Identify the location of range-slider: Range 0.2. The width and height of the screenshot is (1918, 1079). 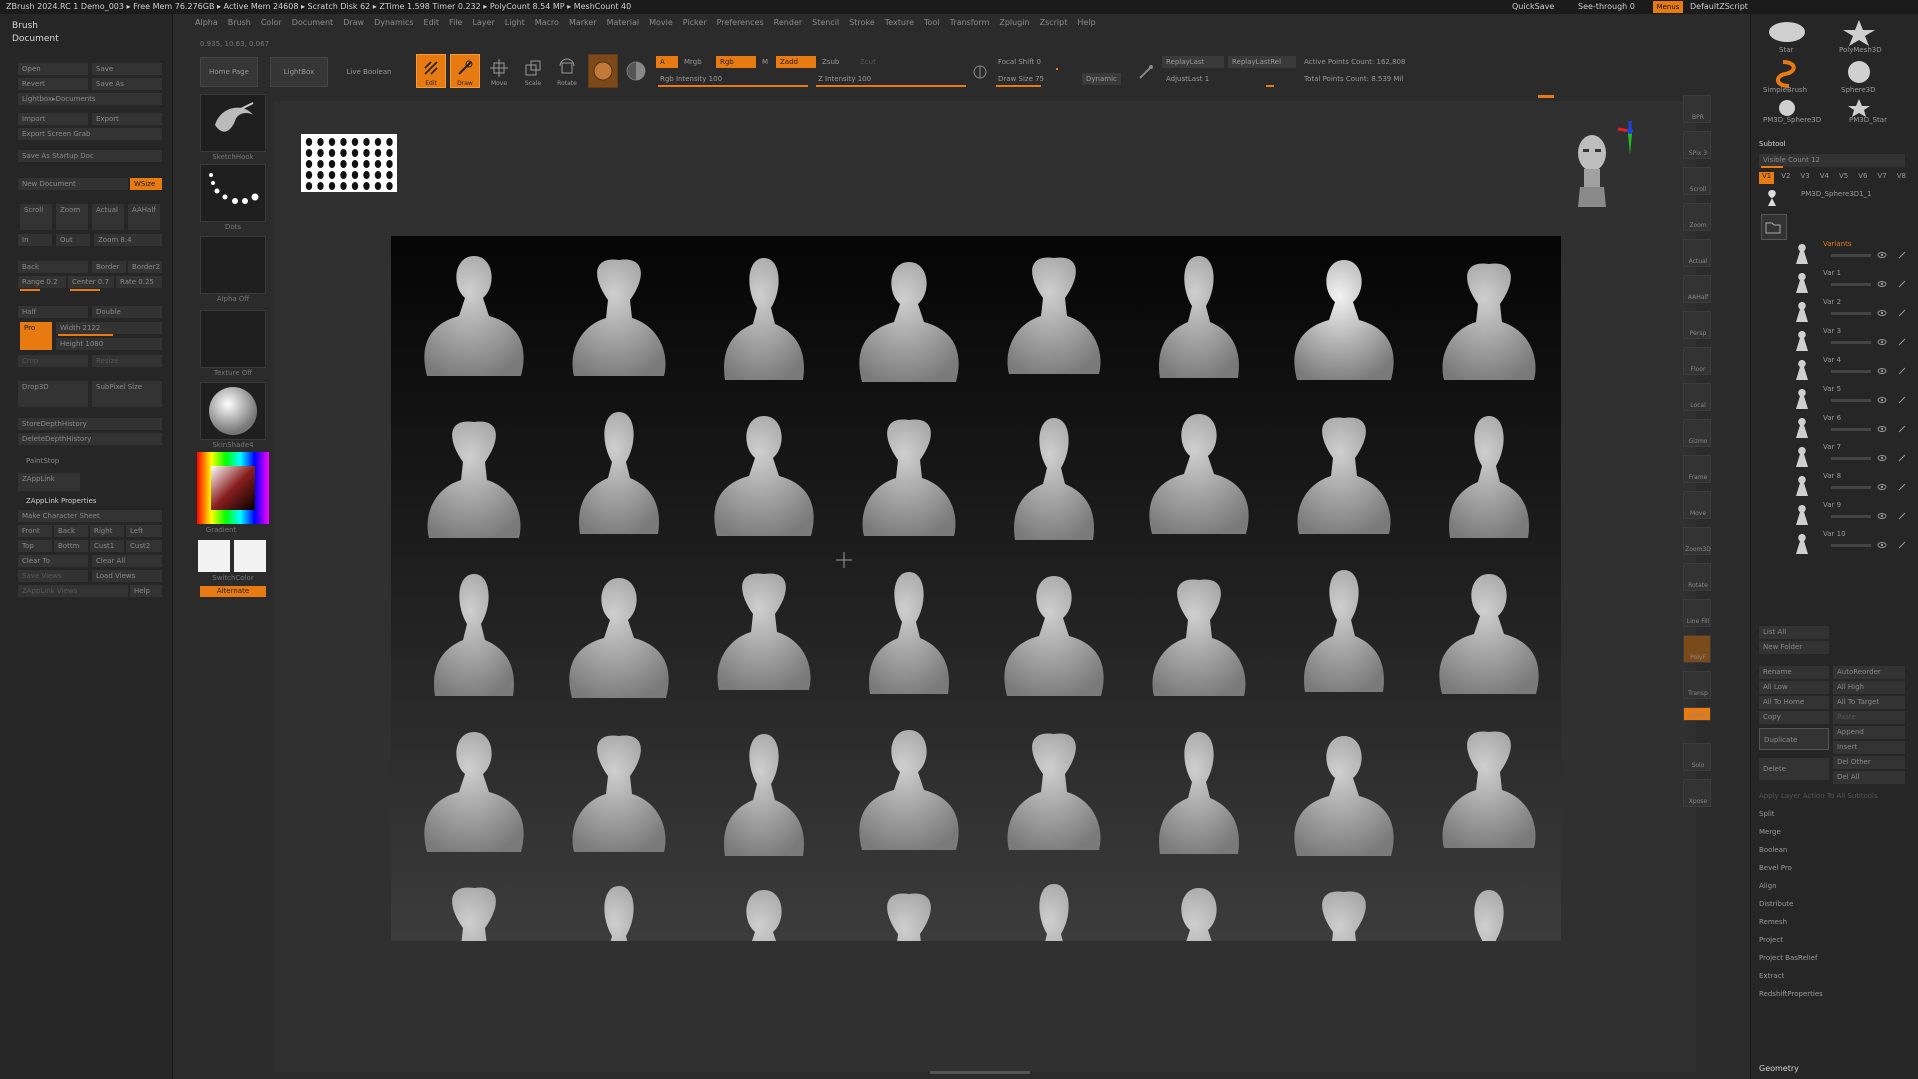
(42, 282).